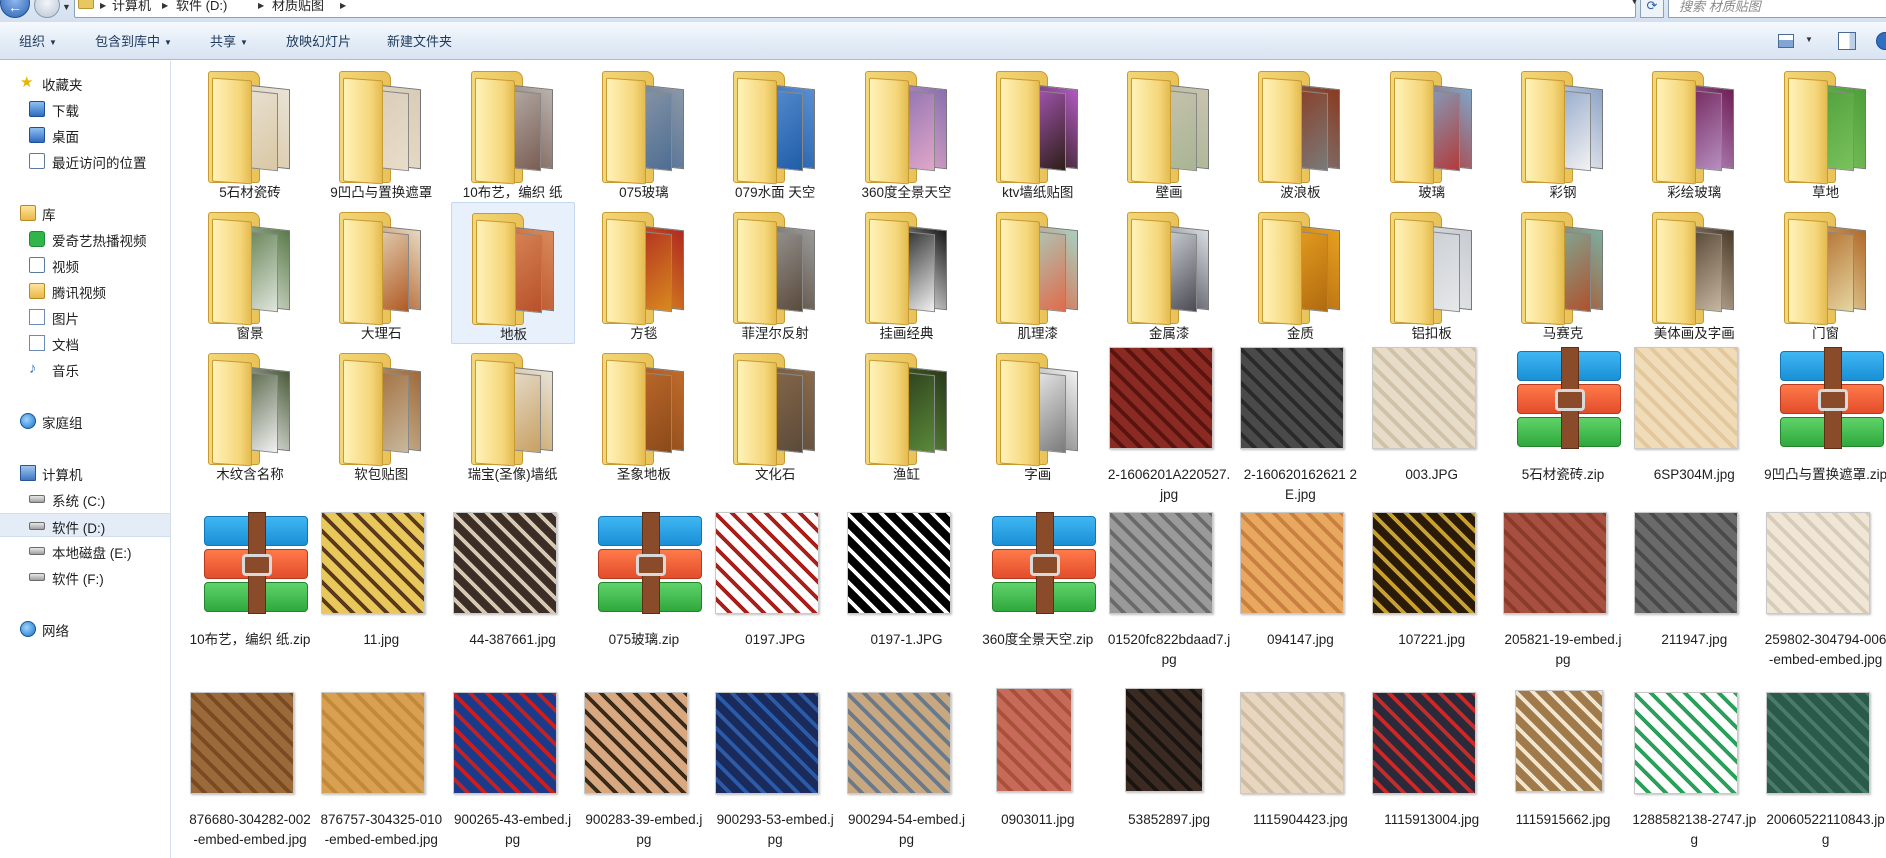 This screenshot has height=858, width=1886. Describe the element at coordinates (1169, 587) in the screenshot. I see `image-file-item: 01520fc822bdaad7.jpg` at that location.